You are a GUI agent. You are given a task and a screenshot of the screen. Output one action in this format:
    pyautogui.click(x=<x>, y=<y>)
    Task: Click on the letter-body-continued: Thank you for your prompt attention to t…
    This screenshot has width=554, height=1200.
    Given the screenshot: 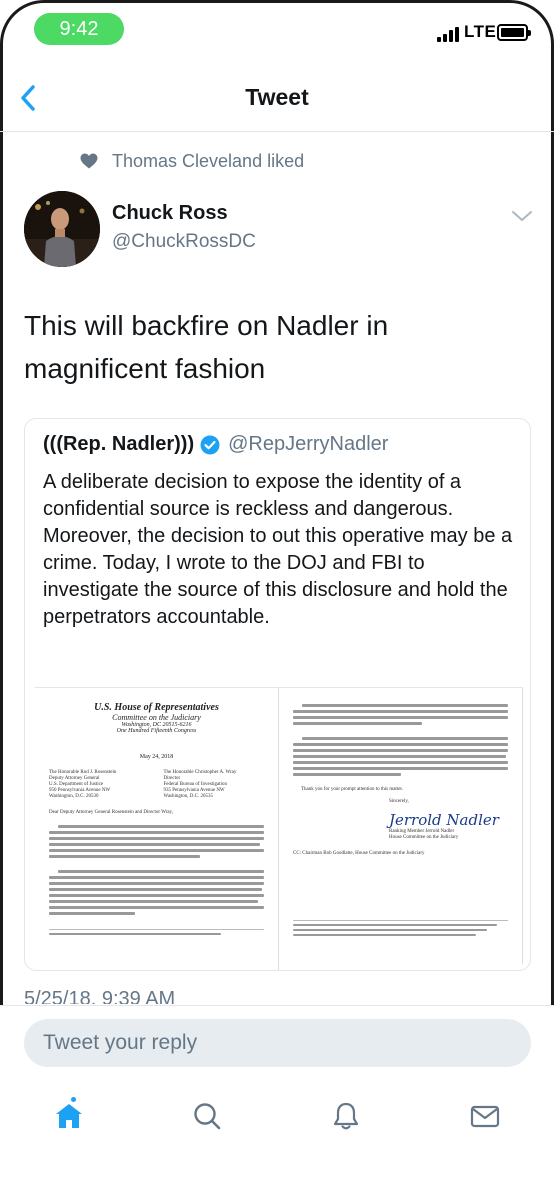 What is the action you would take?
    pyautogui.click(x=400, y=820)
    